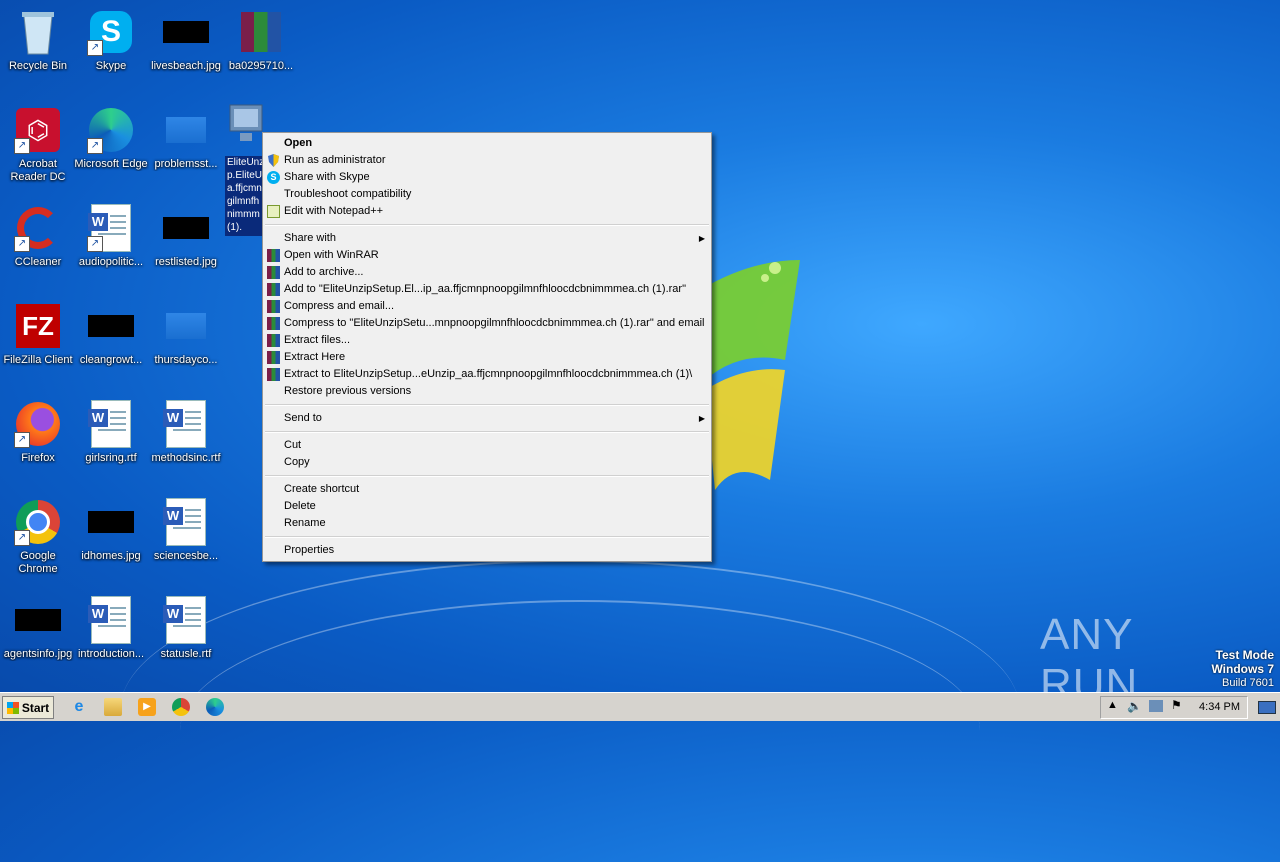  What do you see at coordinates (487, 462) in the screenshot?
I see `menu-item-copy: Copy` at bounding box center [487, 462].